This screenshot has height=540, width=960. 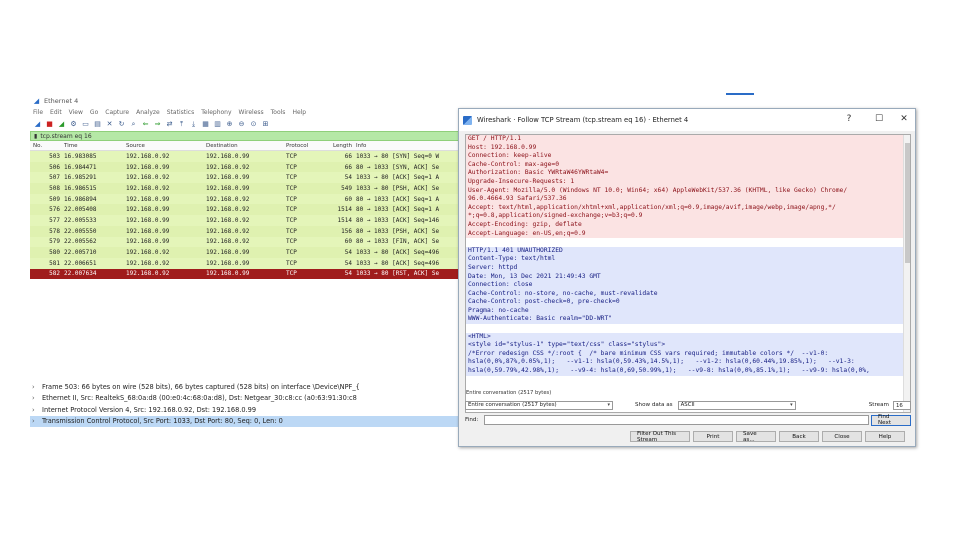 I want to click on server-line: Date: Mon, 13 Dec 2021 21:49:43 GMT, so click(x=688, y=277).